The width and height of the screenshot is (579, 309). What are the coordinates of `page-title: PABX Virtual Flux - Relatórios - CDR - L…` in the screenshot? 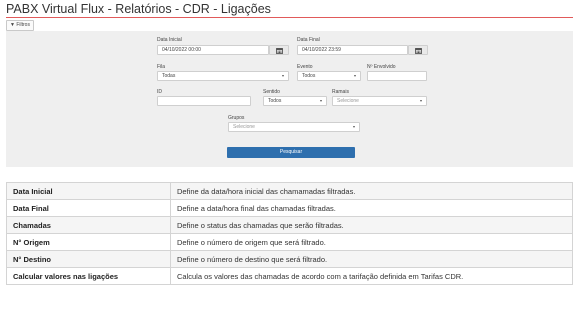 It's located at (138, 9).